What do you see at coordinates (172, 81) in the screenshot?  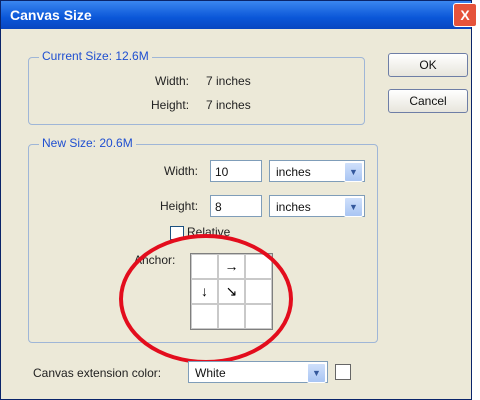 I see `current-width-label: Width:` at bounding box center [172, 81].